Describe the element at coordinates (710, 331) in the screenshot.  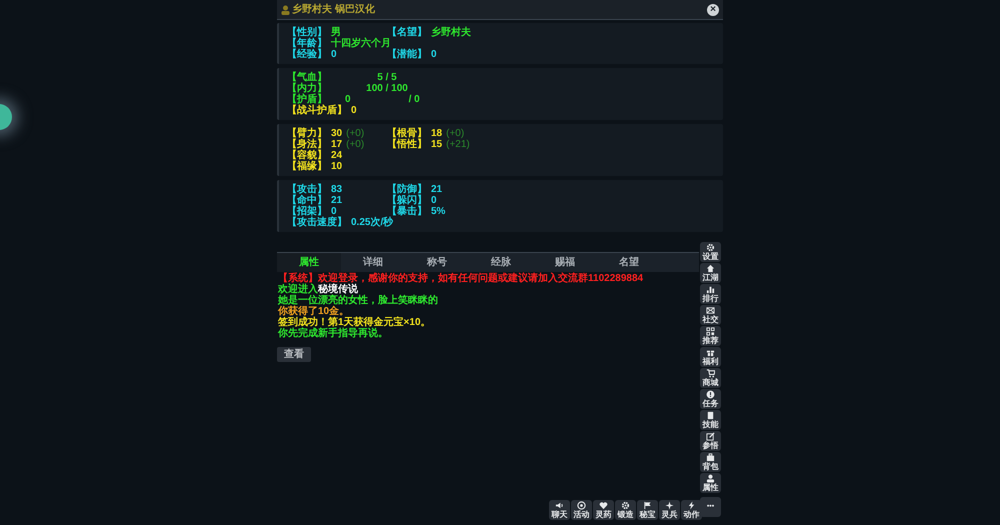
I see `grid-icon` at that location.